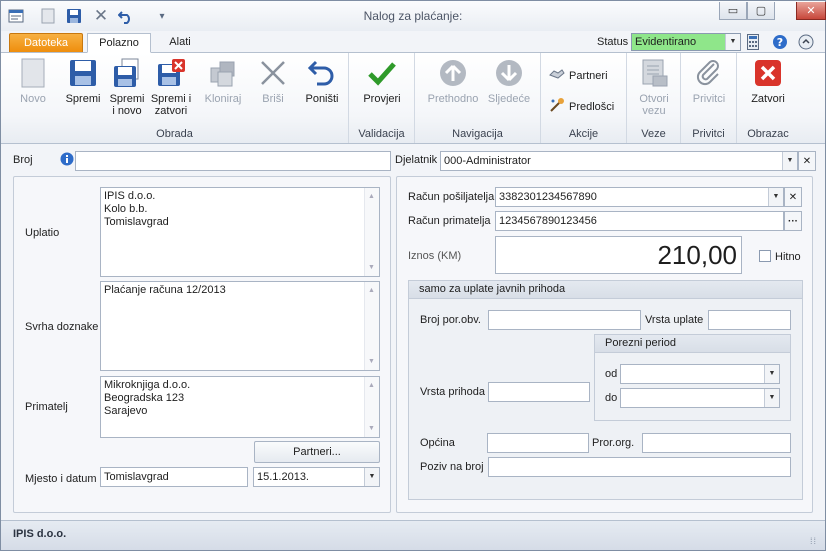 The image size is (826, 551). I want to click on maximize-button: ▢, so click(761, 11).